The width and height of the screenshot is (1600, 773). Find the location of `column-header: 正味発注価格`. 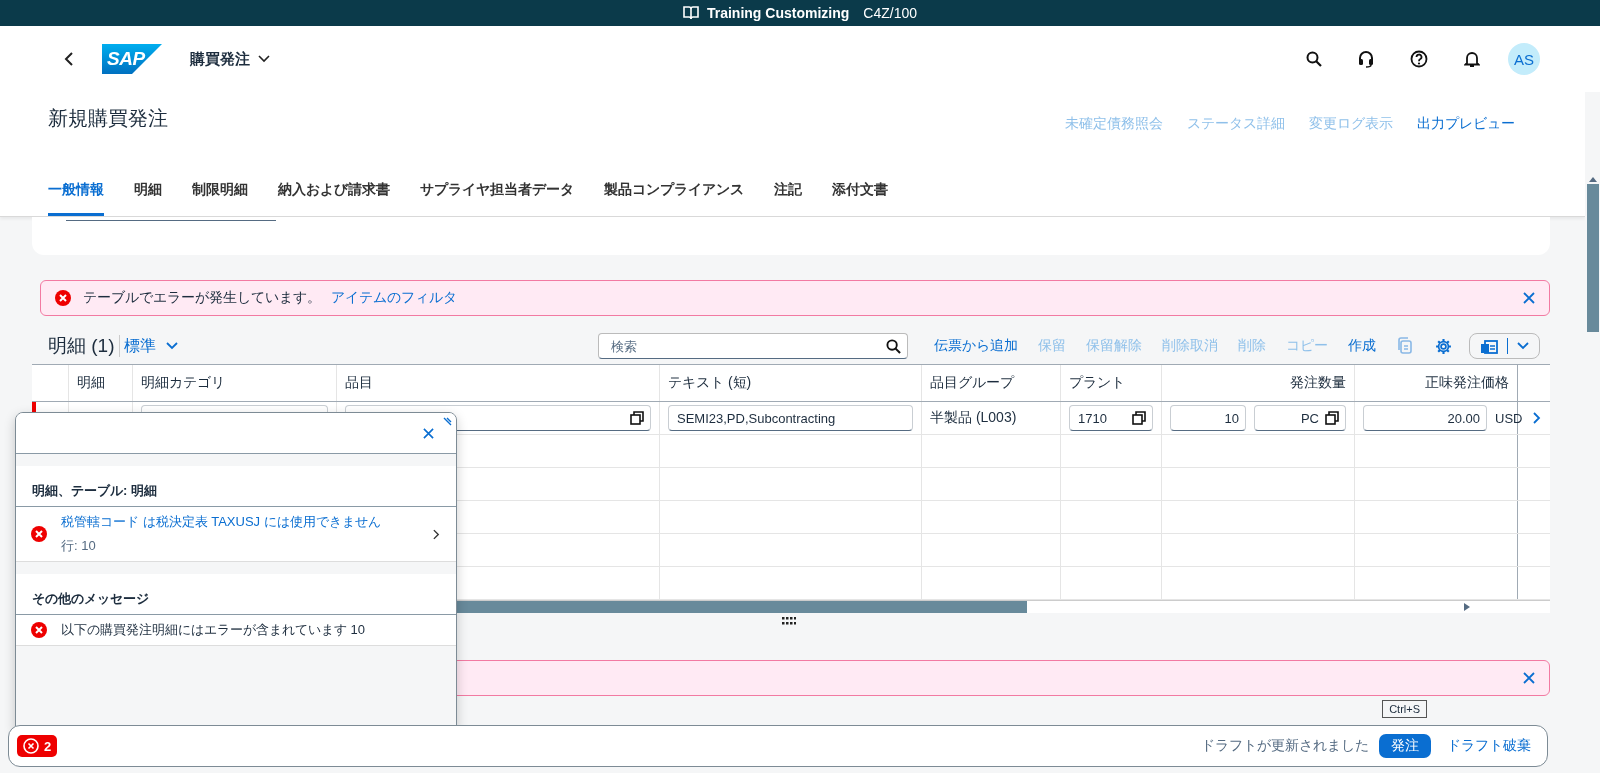

column-header: 正味発注価格 is located at coordinates (1467, 383).